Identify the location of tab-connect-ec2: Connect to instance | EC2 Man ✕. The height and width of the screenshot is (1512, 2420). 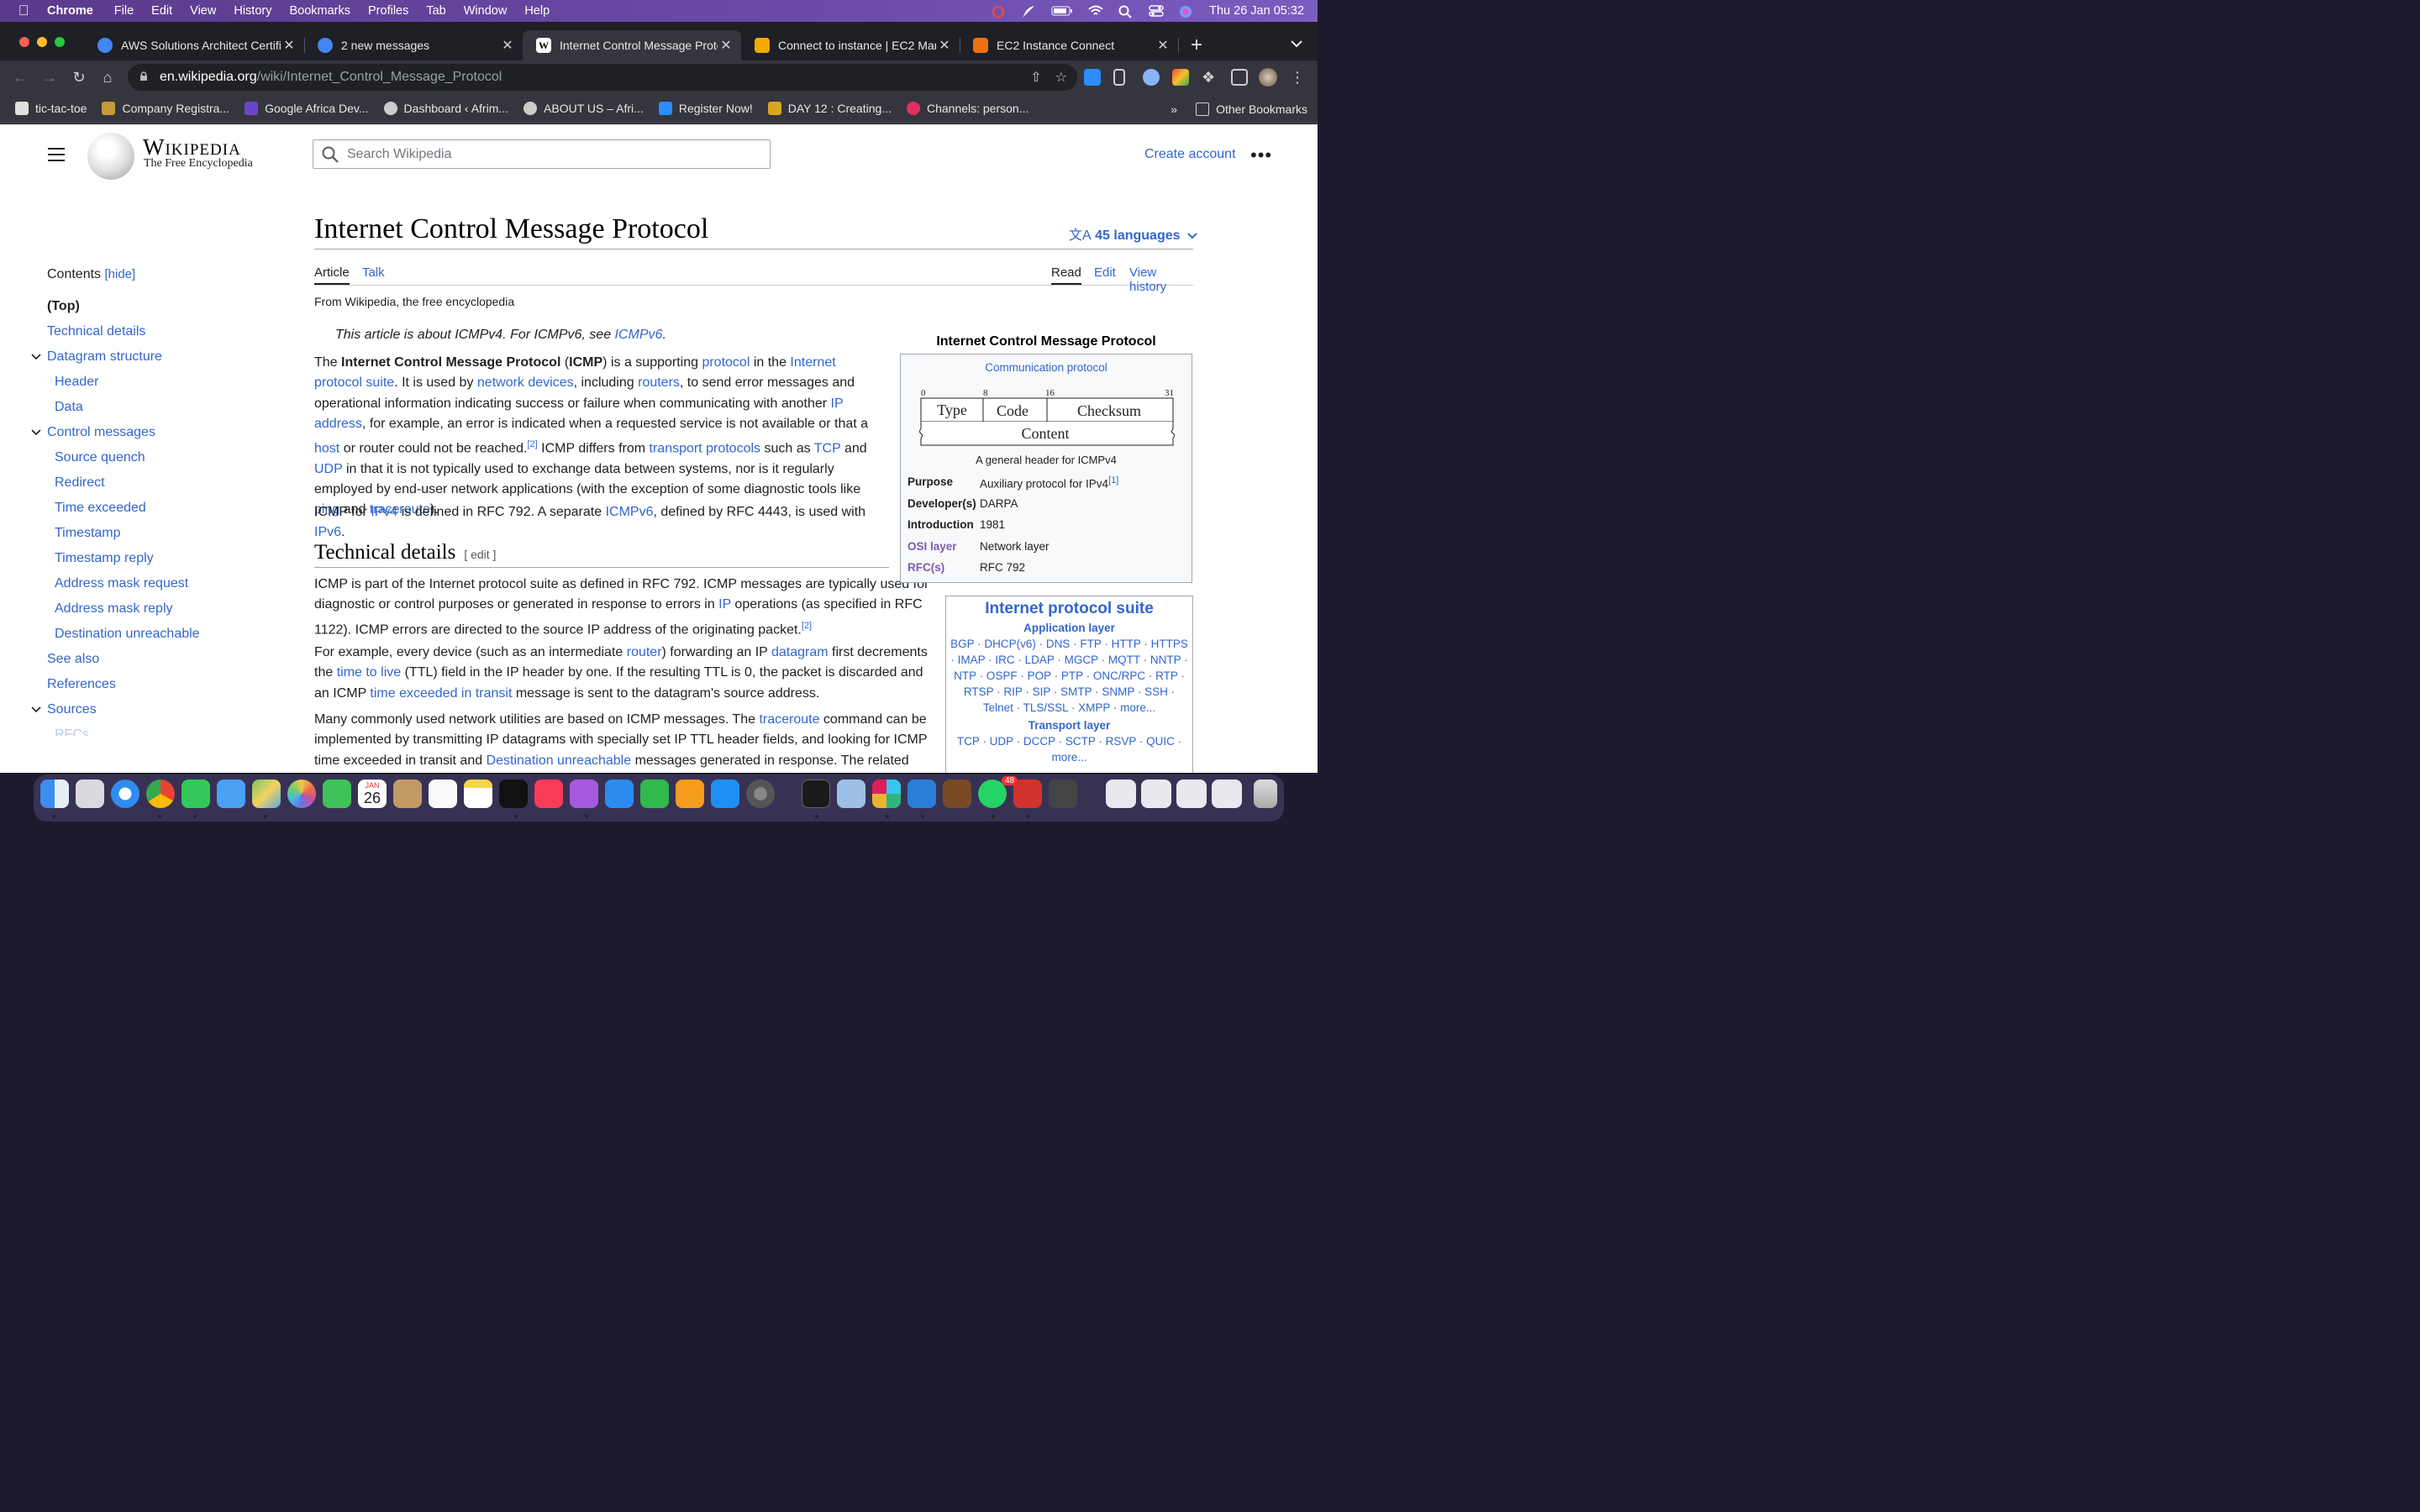
(850, 45).